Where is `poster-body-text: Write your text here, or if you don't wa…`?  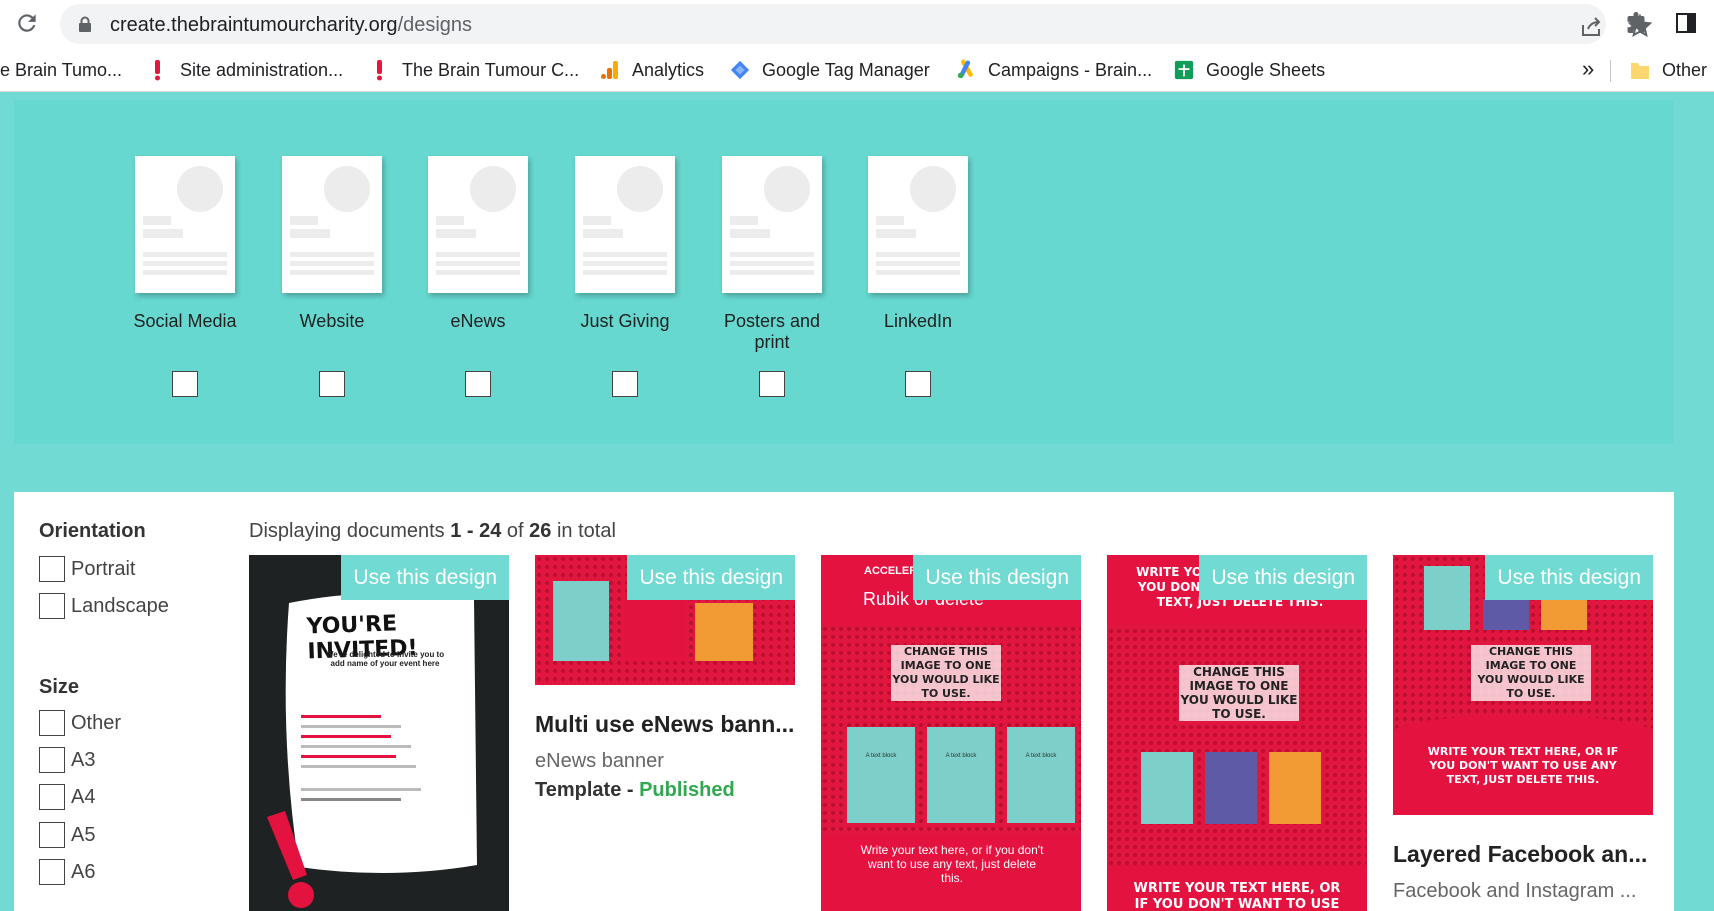
poster-body-text: Write your text here, or if you don't wa… is located at coordinates (952, 864).